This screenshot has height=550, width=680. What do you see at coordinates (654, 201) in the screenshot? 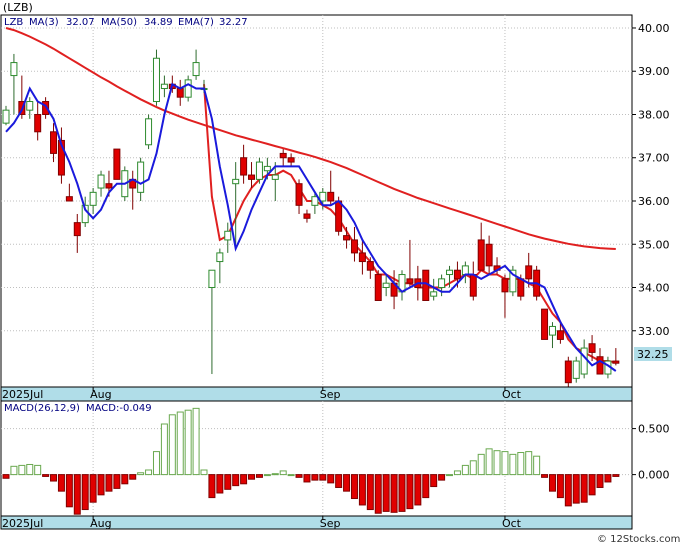
I see `price-y-tick-label: 36.00` at bounding box center [654, 201].